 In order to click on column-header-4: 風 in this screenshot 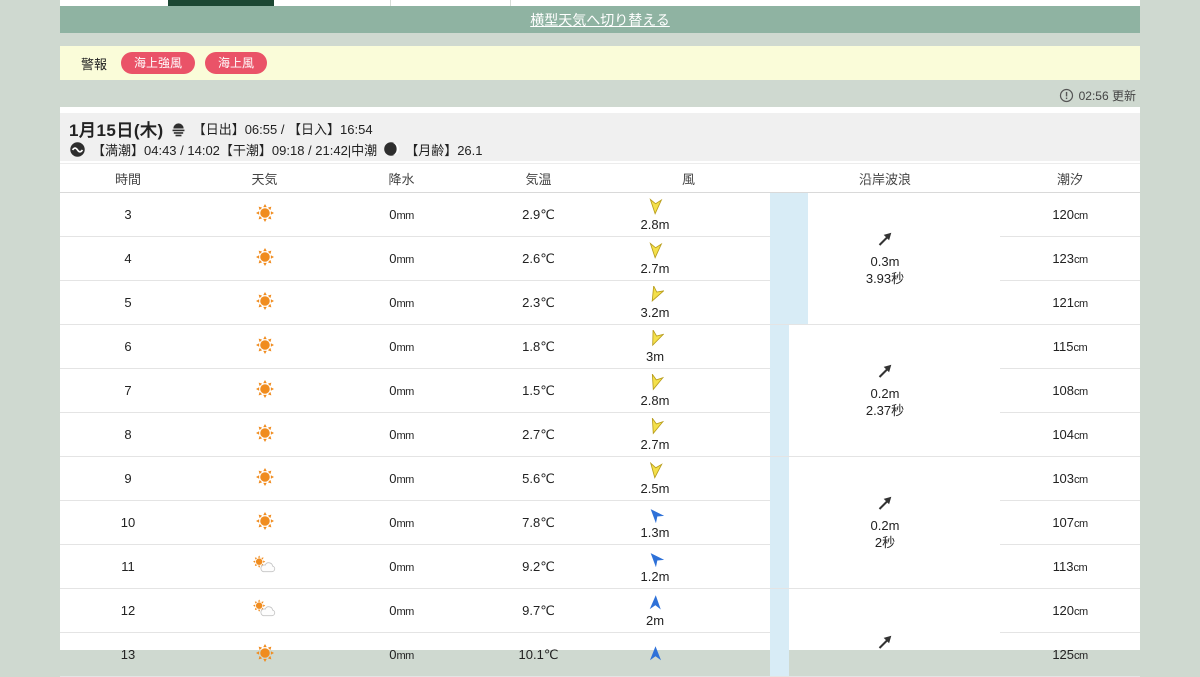, I will do `click(688, 178)`.